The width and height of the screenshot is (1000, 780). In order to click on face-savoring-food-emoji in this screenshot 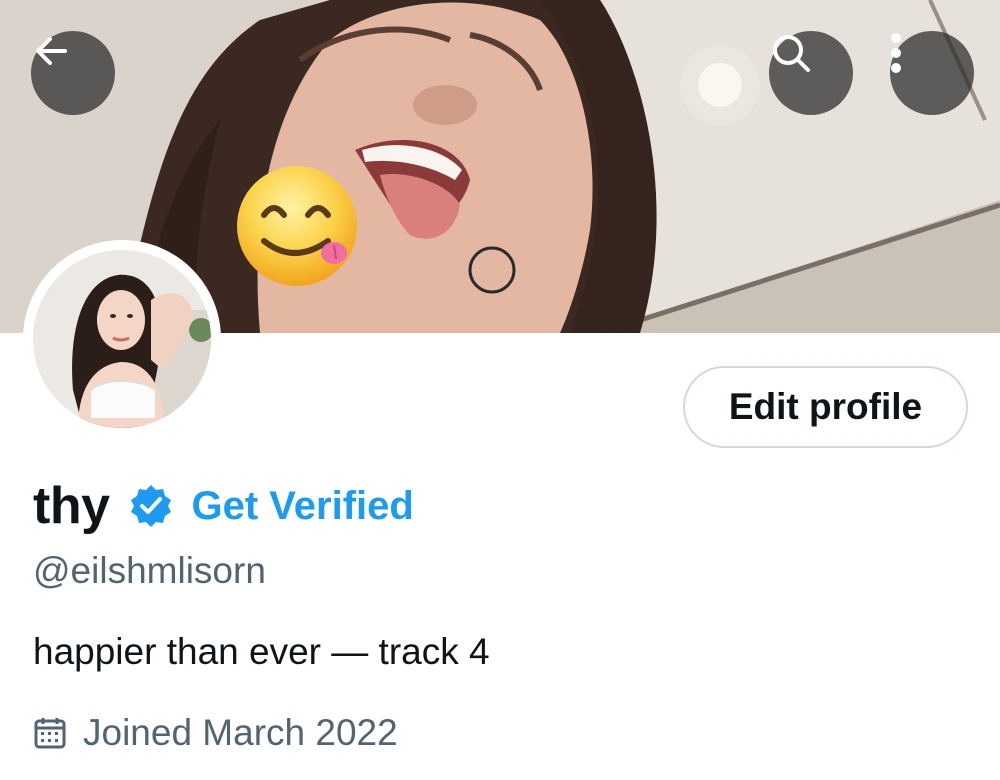, I will do `click(297, 226)`.